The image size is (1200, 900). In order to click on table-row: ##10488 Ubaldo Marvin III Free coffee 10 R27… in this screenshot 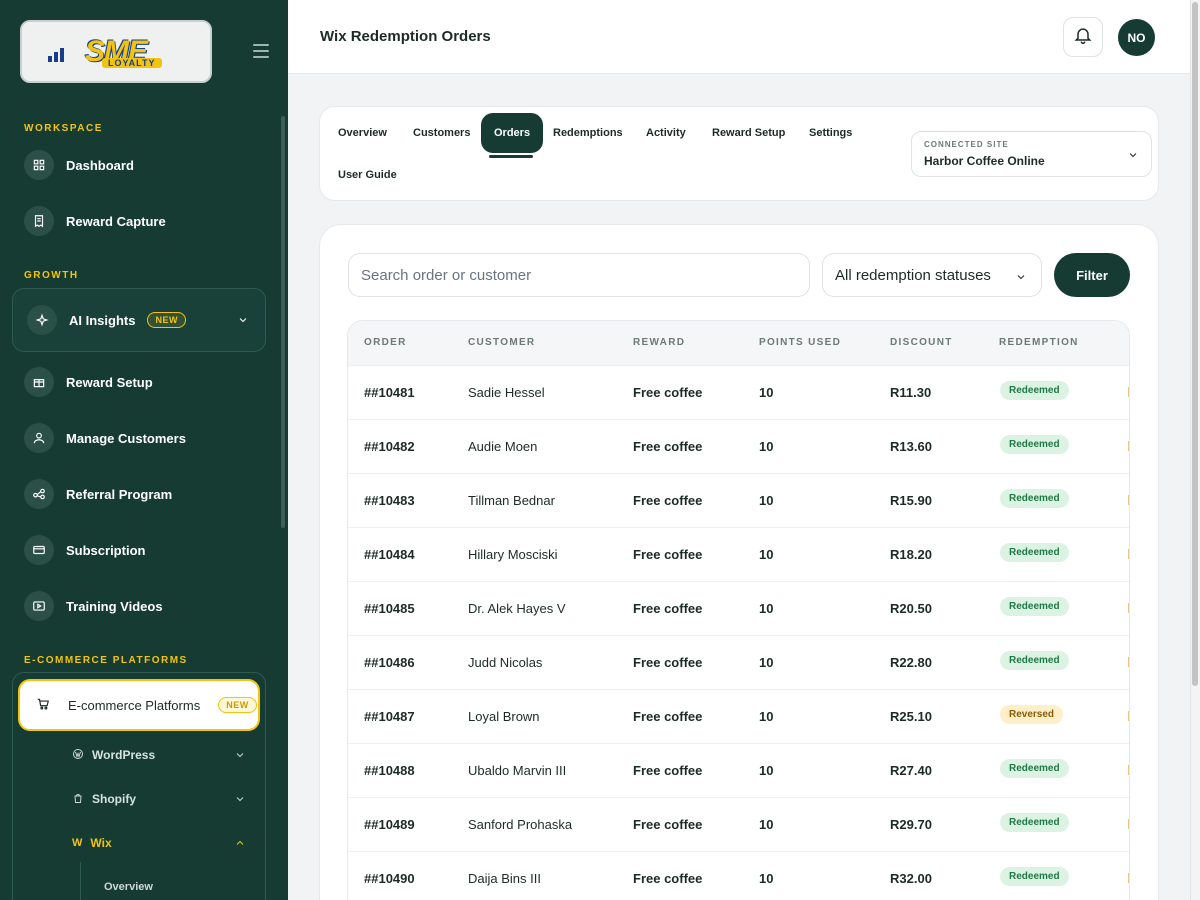, I will do `click(738, 770)`.